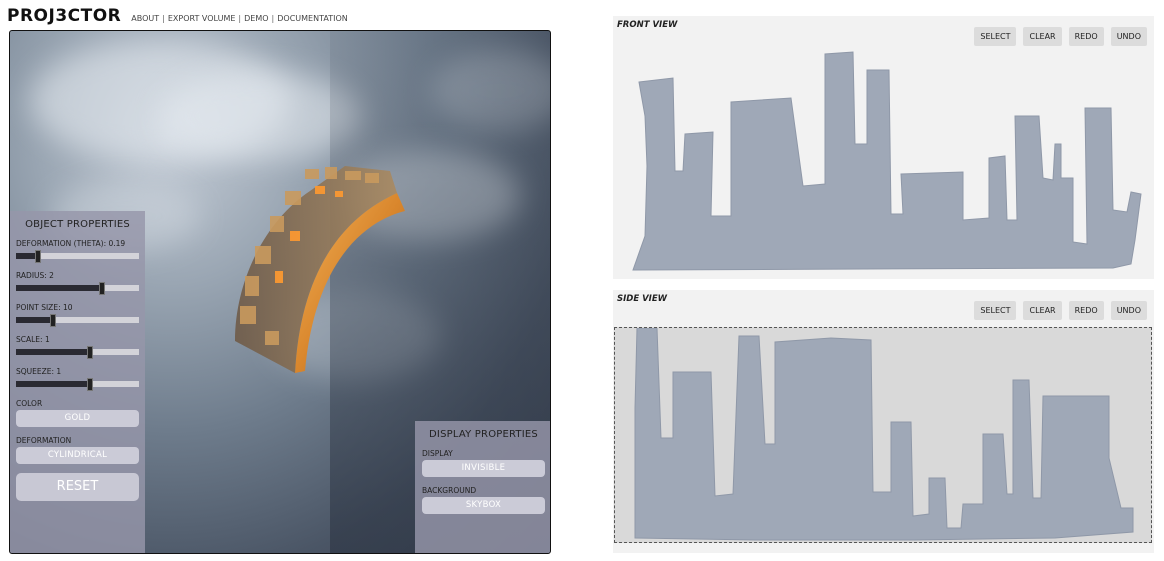 The height and width of the screenshot is (561, 1164). Describe the element at coordinates (483, 468) in the screenshot. I see `display-select-button: INVISIBLE` at that location.